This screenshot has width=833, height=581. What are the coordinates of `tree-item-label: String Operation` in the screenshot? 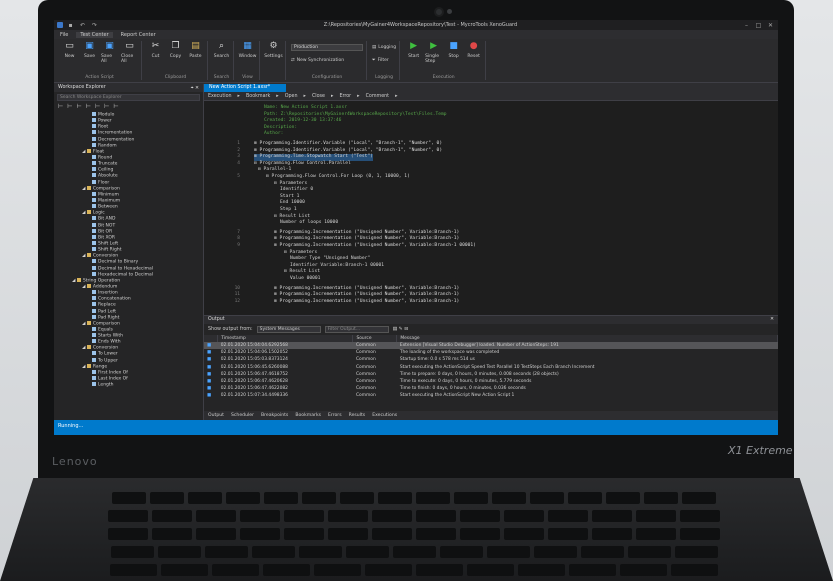 It's located at (101, 281).